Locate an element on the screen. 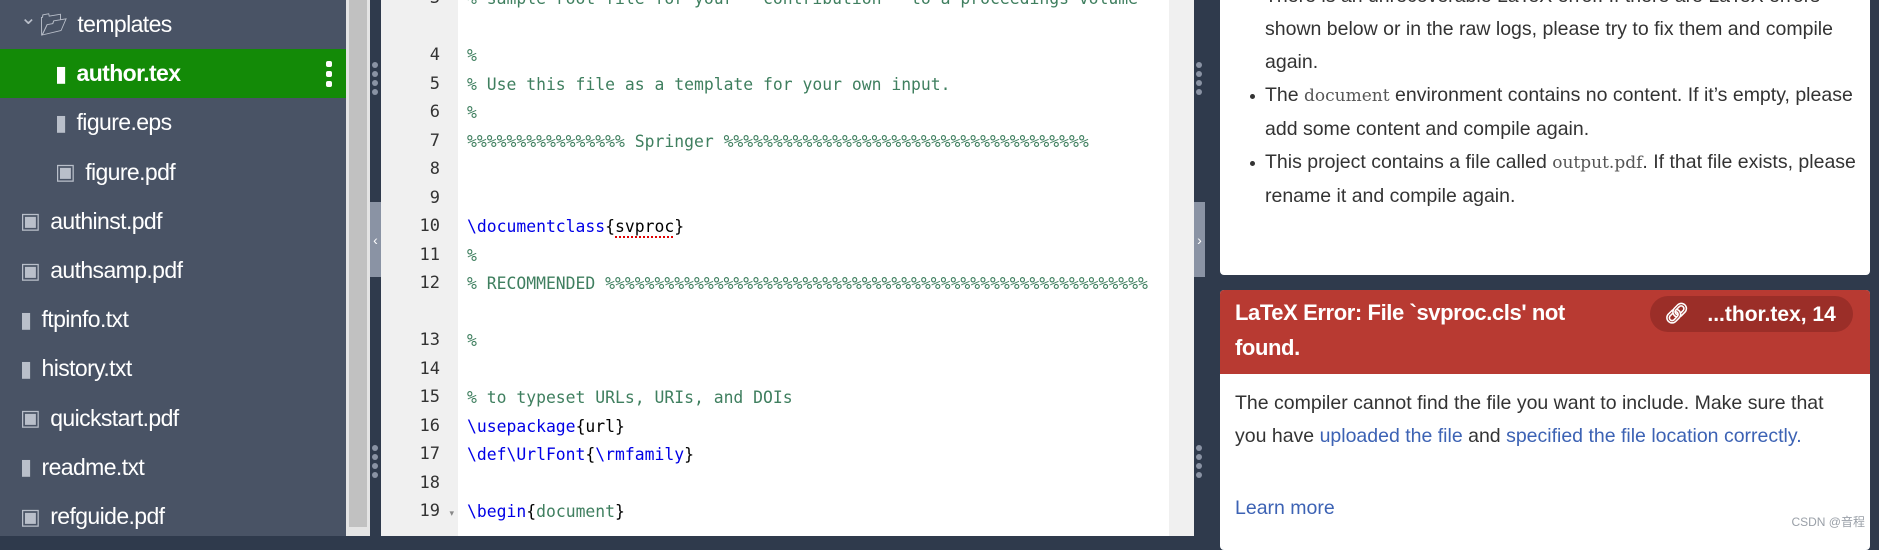 Image resolution: width=1879 pixels, height=550 pixels. file-item: ▣ quickstart.pdf is located at coordinates (173, 418).